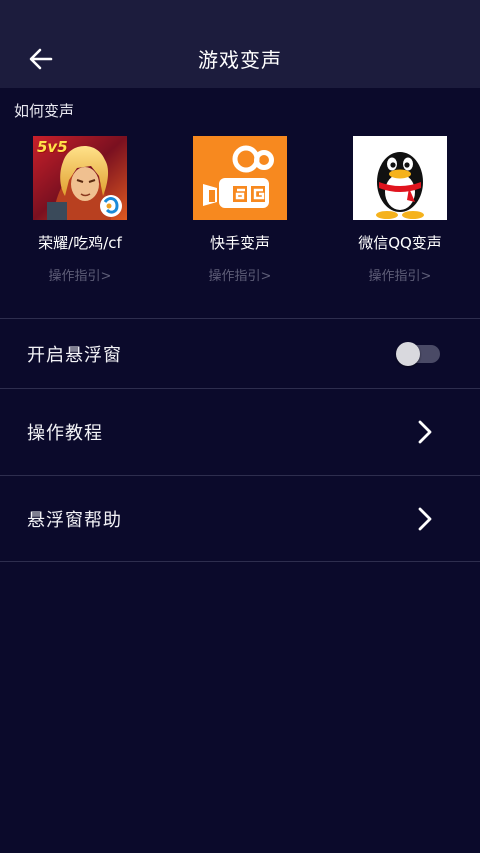 This screenshot has width=480, height=853. What do you see at coordinates (80, 178) in the screenshot?
I see `honor-of-kings-icon: 5v5` at bounding box center [80, 178].